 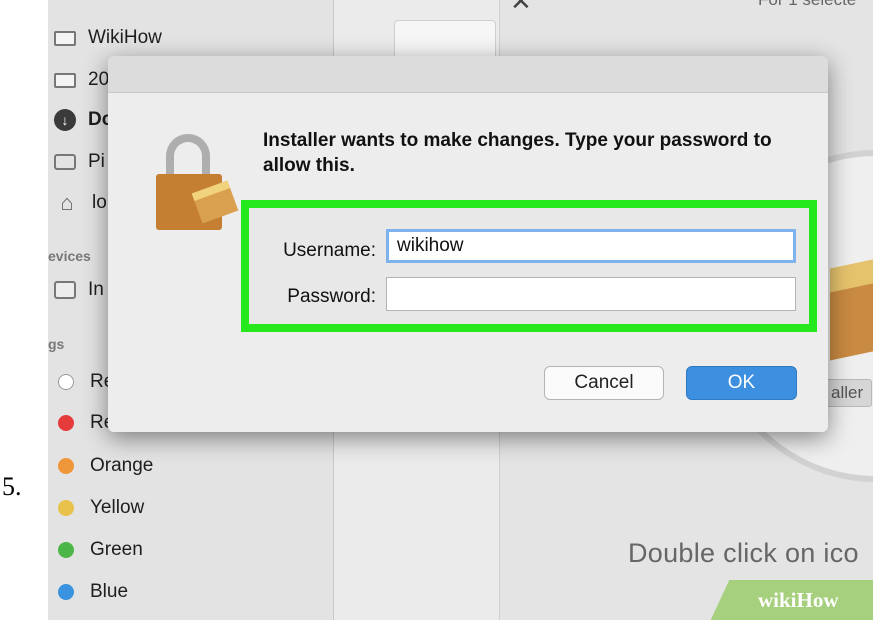 I want to click on sidebar-item-label: Pi, so click(x=96, y=161).